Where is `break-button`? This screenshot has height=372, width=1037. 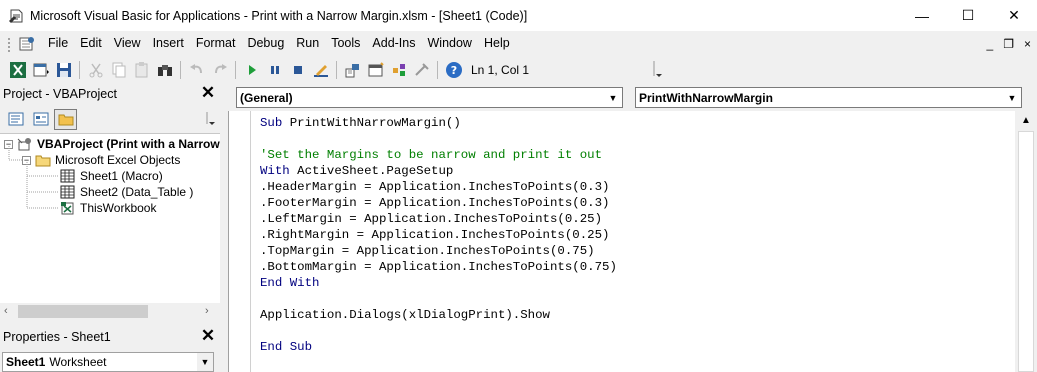 break-button is located at coordinates (274, 69).